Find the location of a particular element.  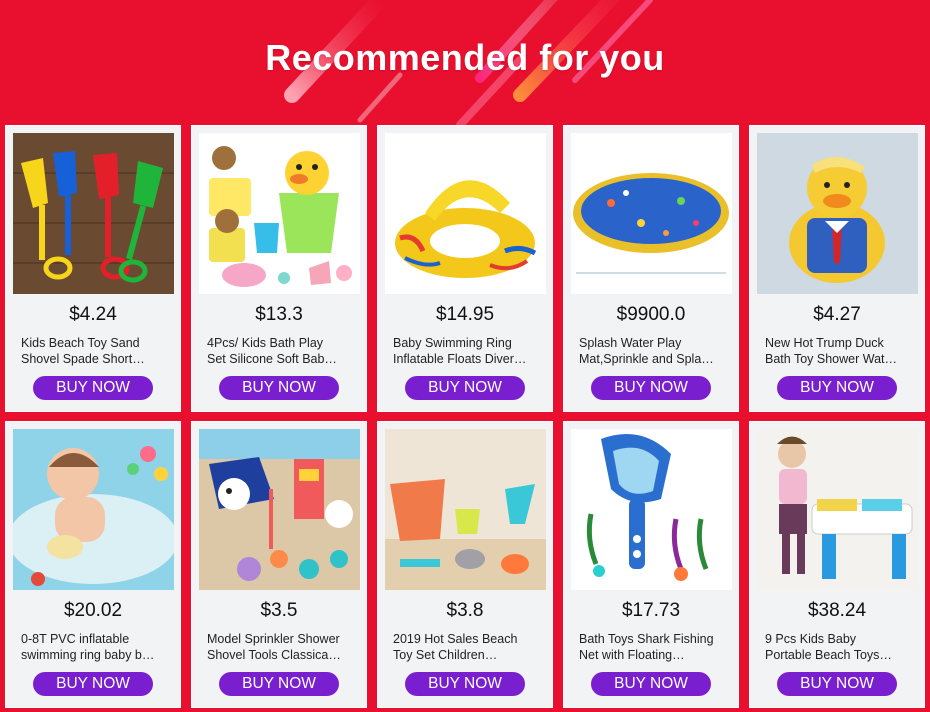

sand-table-image is located at coordinates (837, 509).